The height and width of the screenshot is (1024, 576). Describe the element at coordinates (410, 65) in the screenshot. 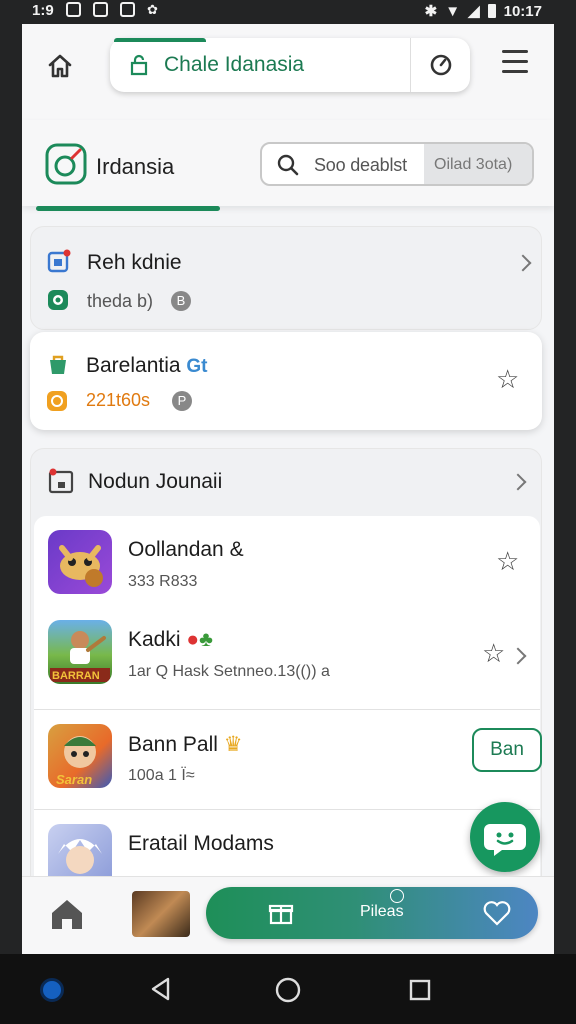

I see `address-divider` at that location.